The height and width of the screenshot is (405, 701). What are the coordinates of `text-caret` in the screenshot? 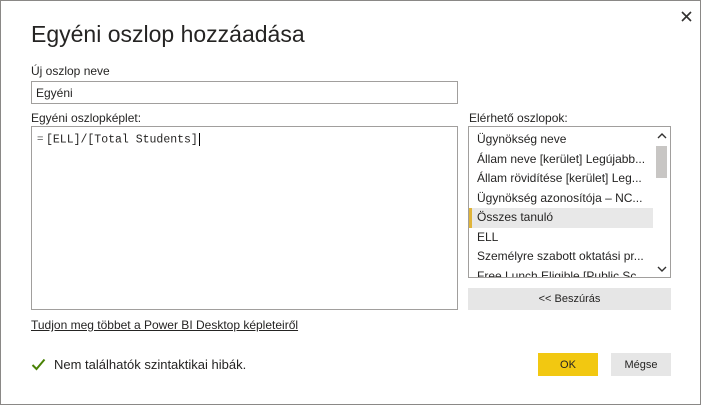 It's located at (199, 139).